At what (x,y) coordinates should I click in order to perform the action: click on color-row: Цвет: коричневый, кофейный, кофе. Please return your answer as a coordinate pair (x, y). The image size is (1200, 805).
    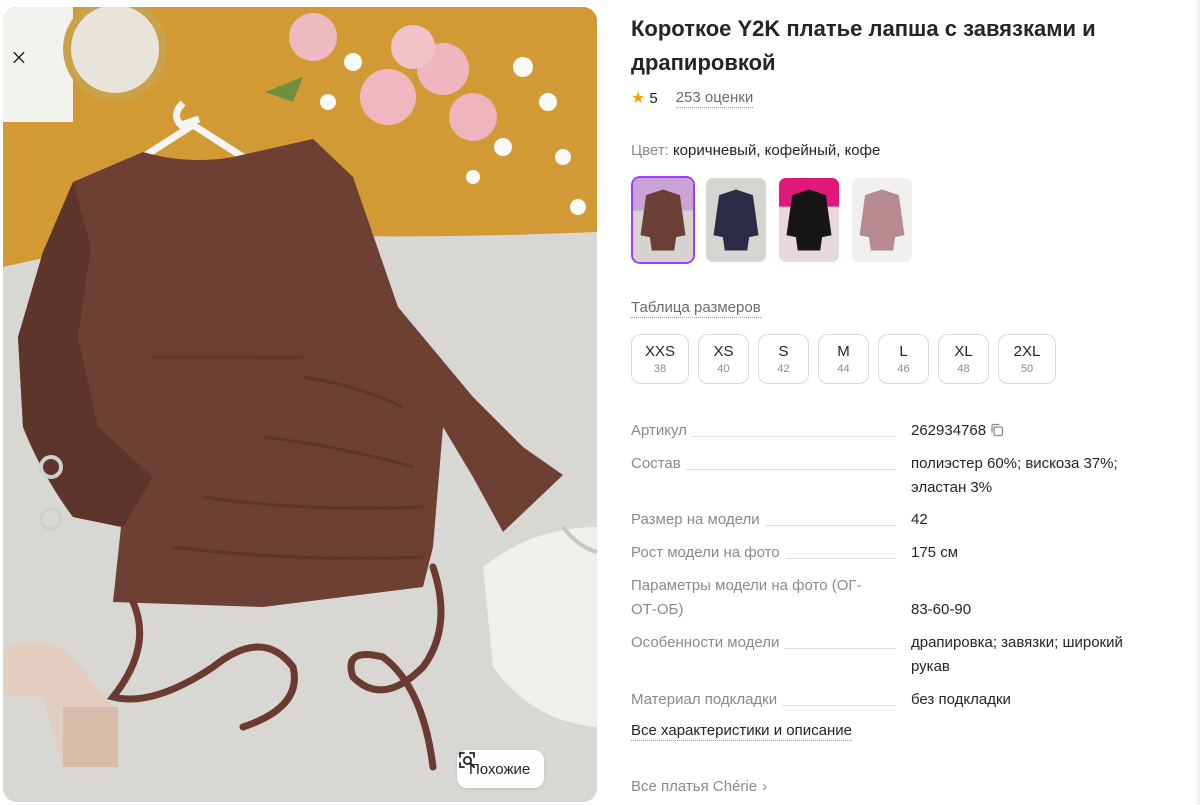
    Looking at the image, I should click on (755, 150).